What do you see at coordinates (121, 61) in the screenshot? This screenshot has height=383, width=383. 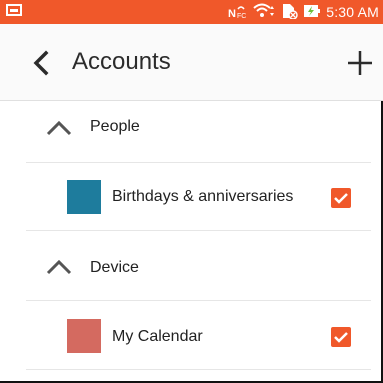 I see `page-title: Accounts` at bounding box center [121, 61].